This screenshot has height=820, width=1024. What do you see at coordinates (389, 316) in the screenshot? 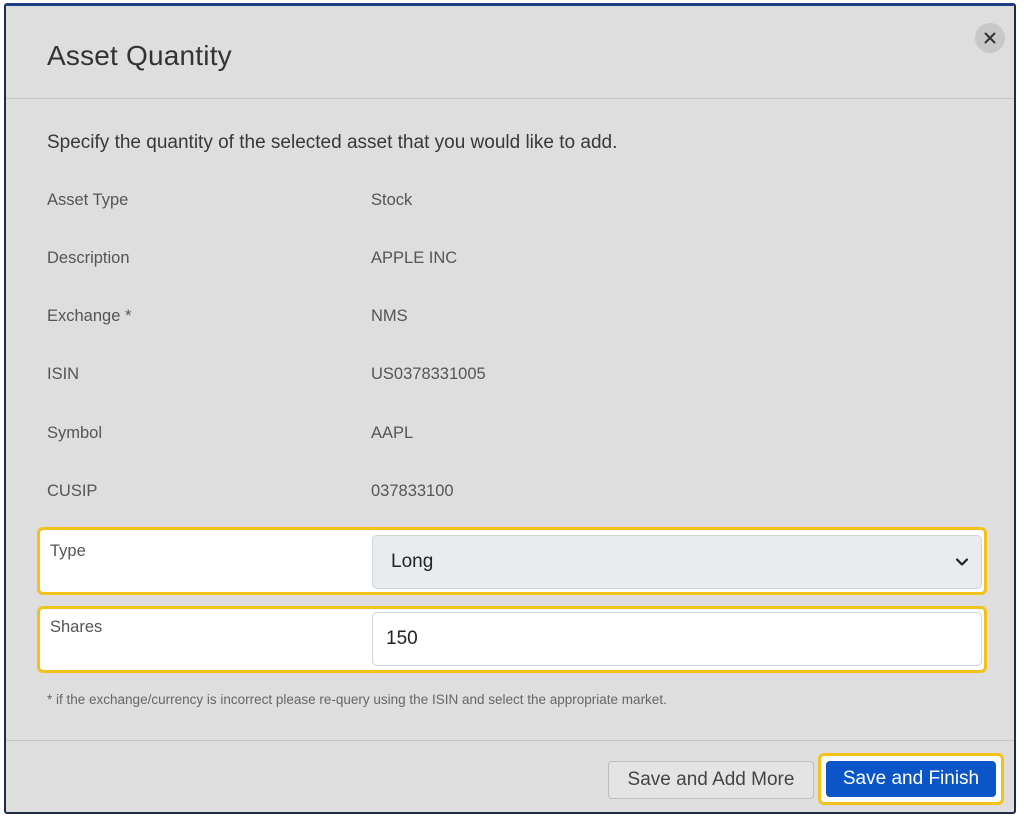
I see `field-value: NMS` at bounding box center [389, 316].